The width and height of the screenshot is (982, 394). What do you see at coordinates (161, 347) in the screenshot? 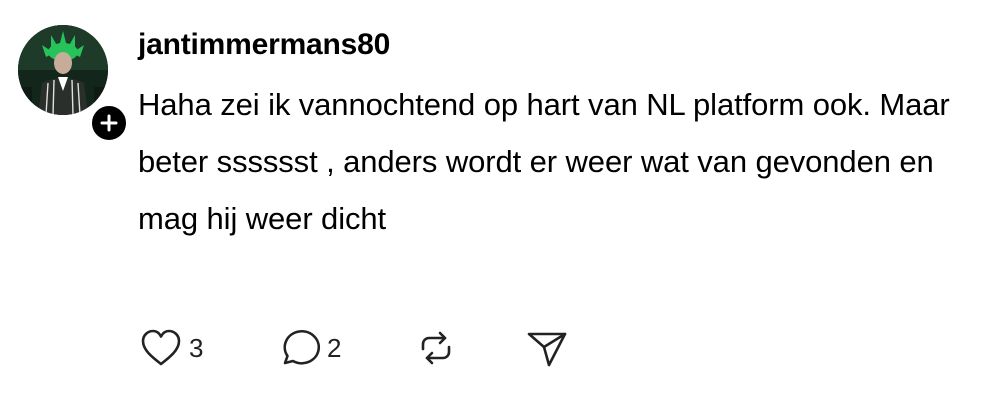
I see `heart-icon` at bounding box center [161, 347].